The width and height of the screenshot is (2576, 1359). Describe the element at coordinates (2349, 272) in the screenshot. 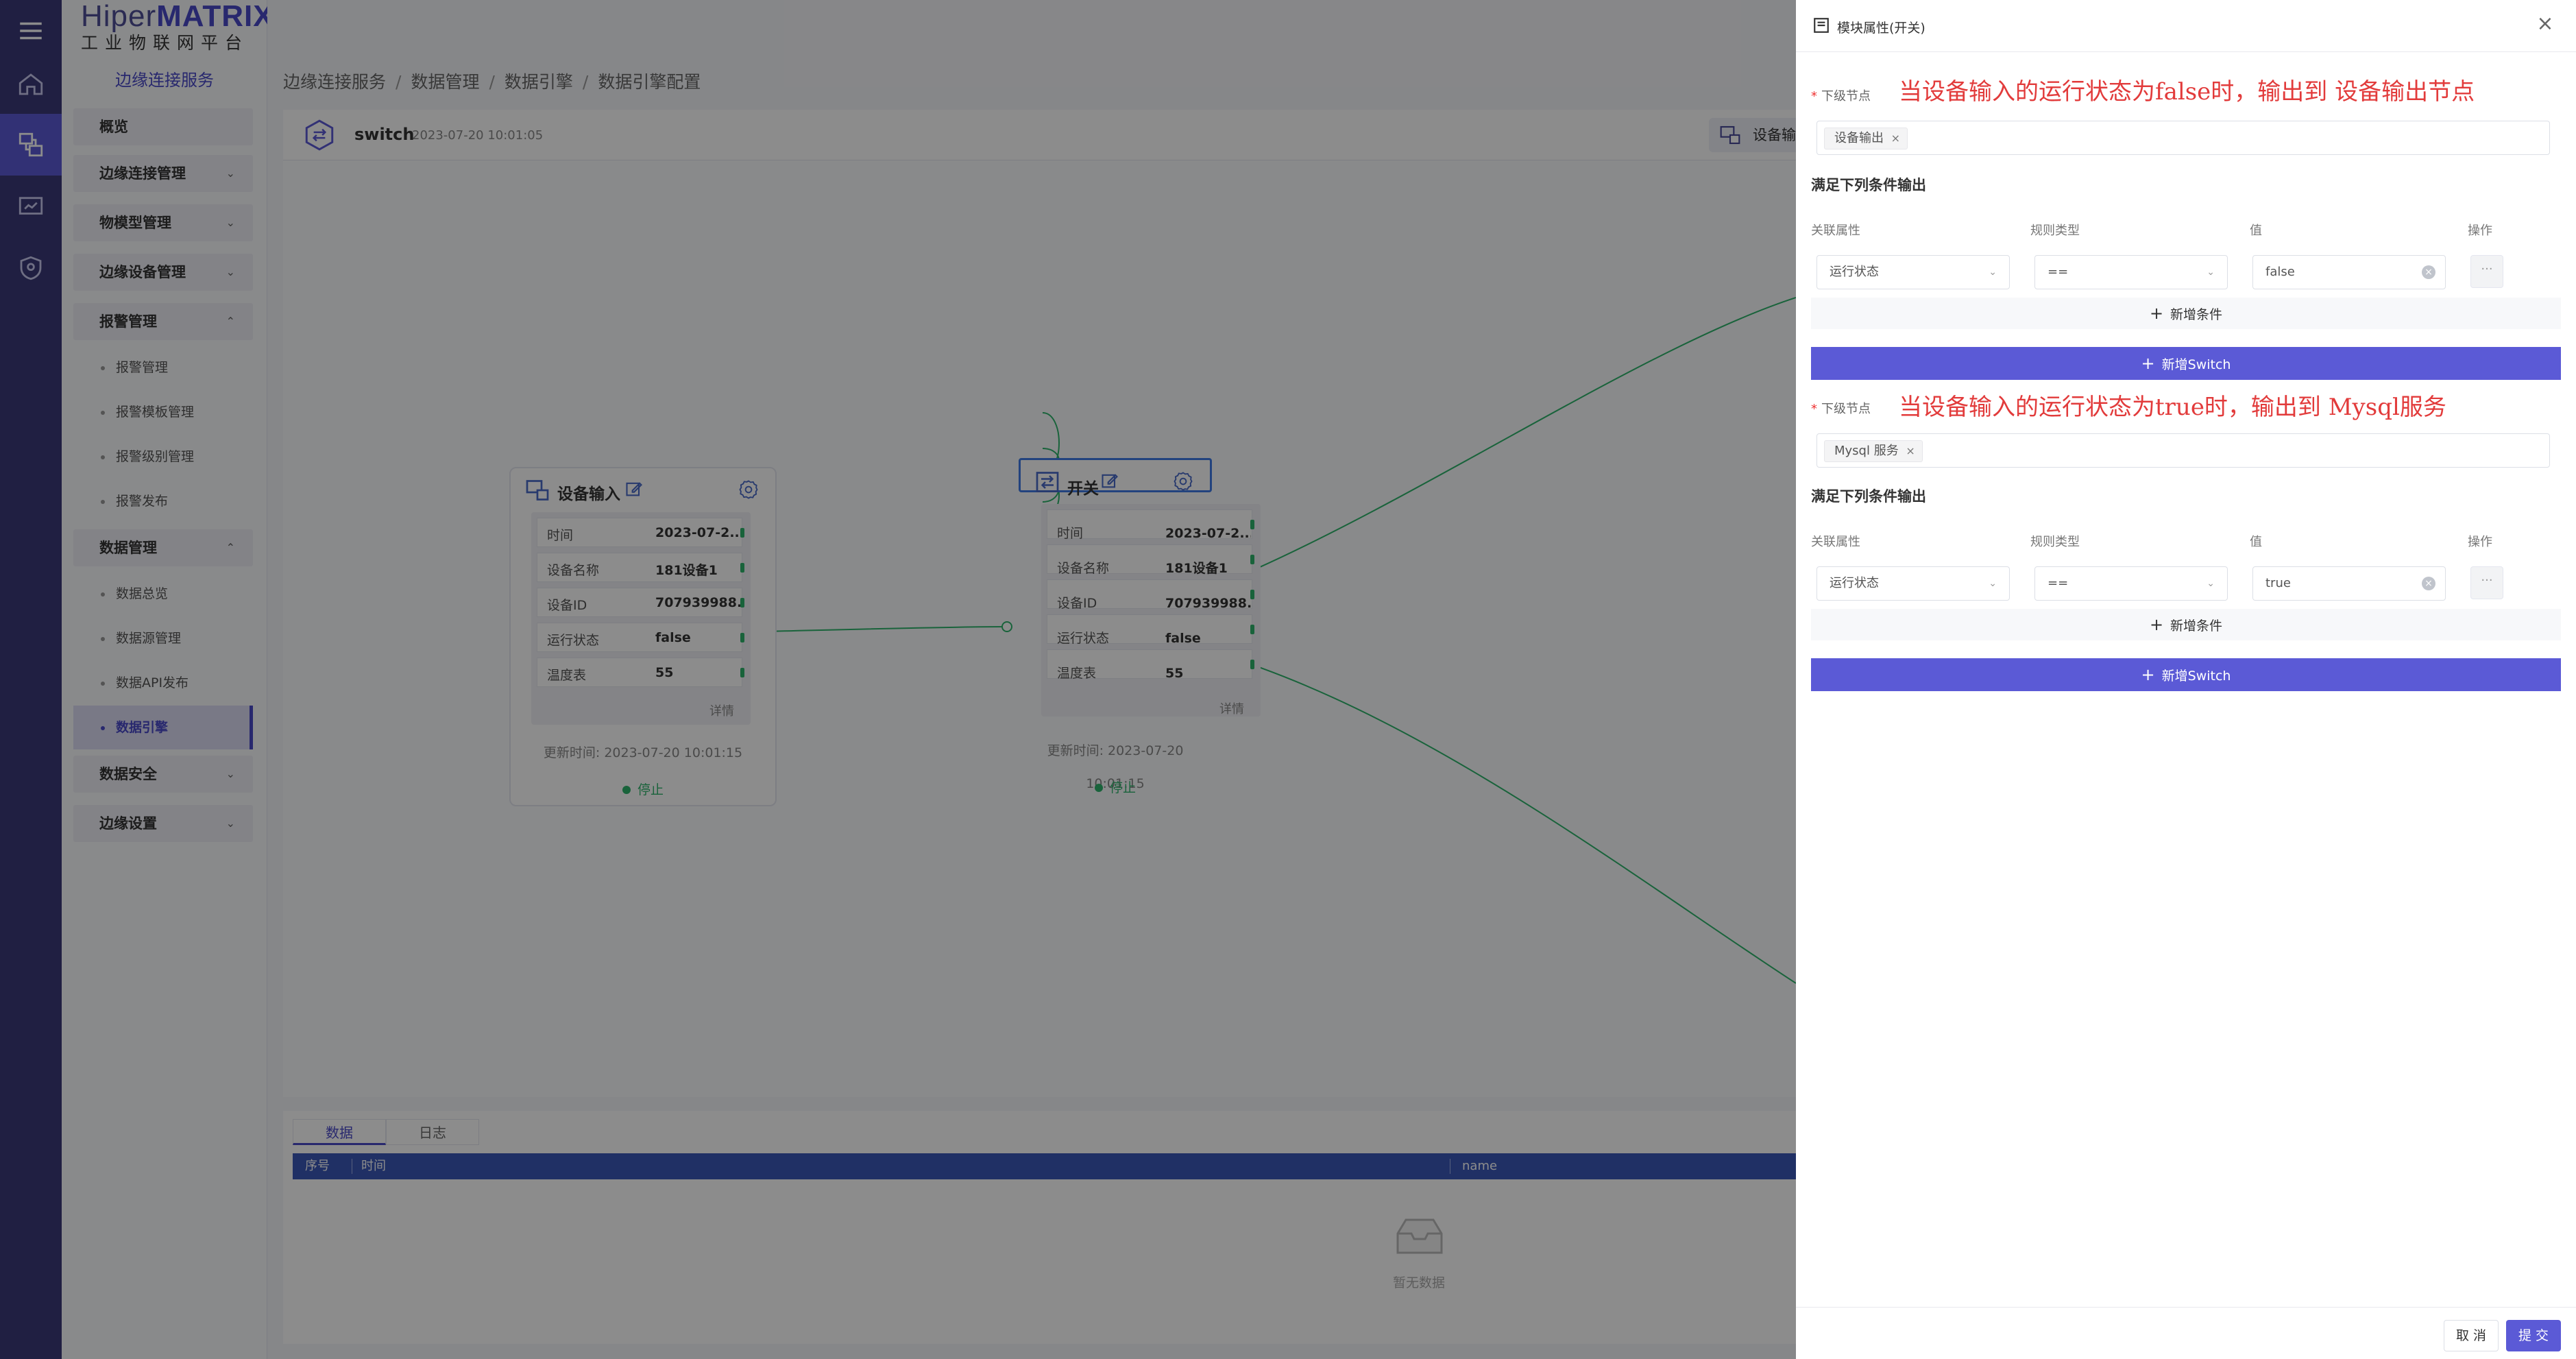

I see `value-input: false ×` at that location.